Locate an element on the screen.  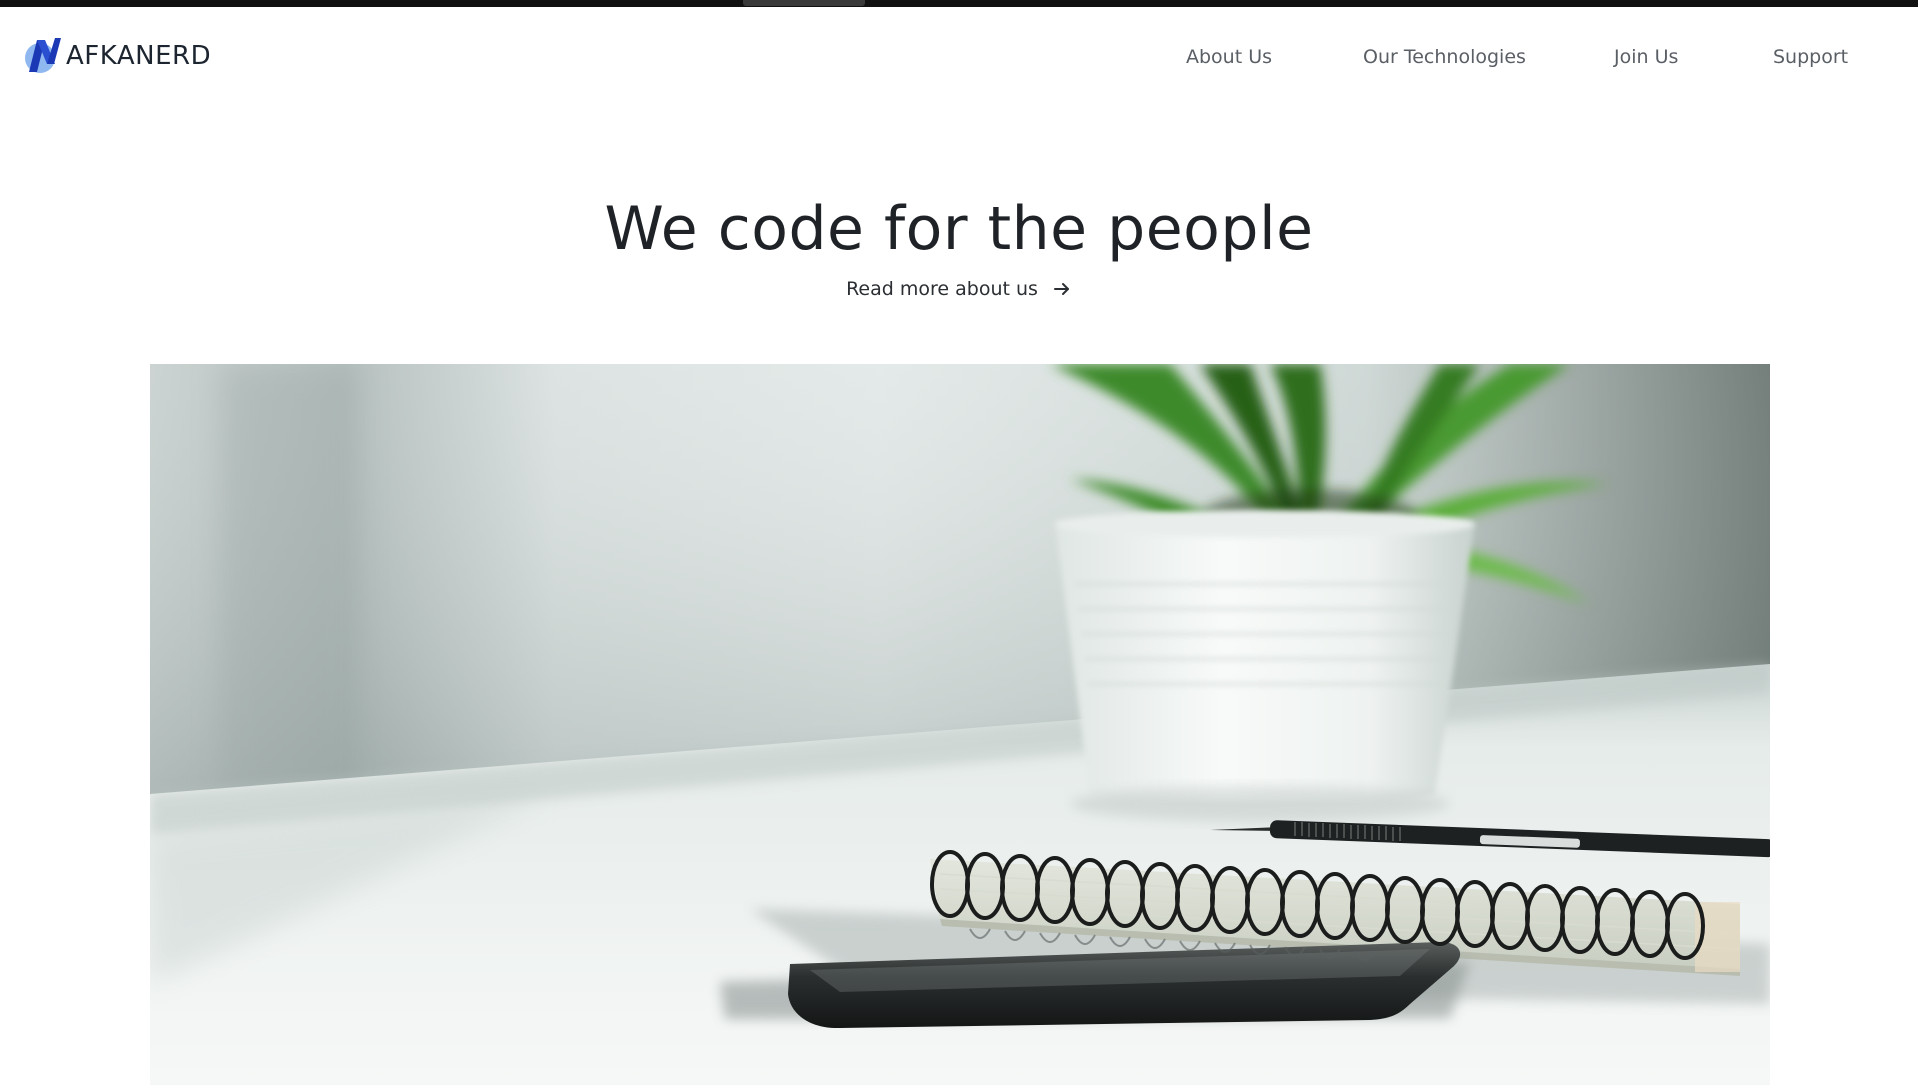
nav-our-technologies: Our Technologies is located at coordinates (1444, 57).